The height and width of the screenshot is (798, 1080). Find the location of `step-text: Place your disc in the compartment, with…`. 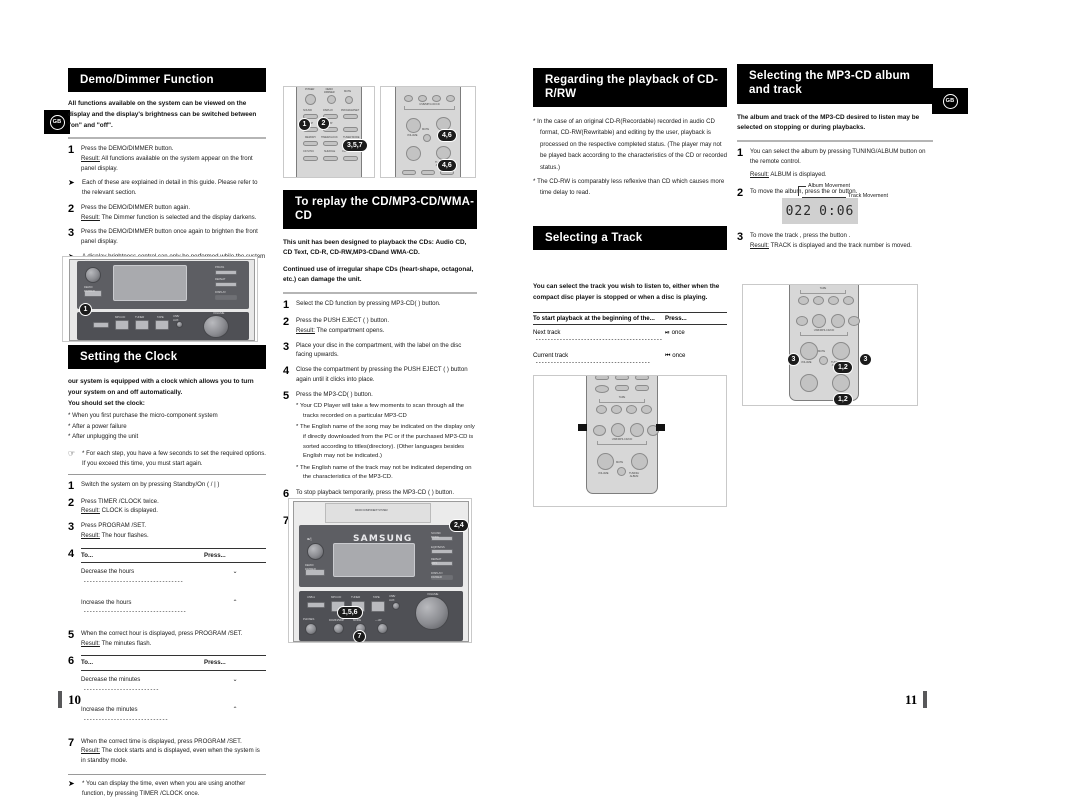

step-text: Place your disc in the compartment, with… is located at coordinates (379, 350).